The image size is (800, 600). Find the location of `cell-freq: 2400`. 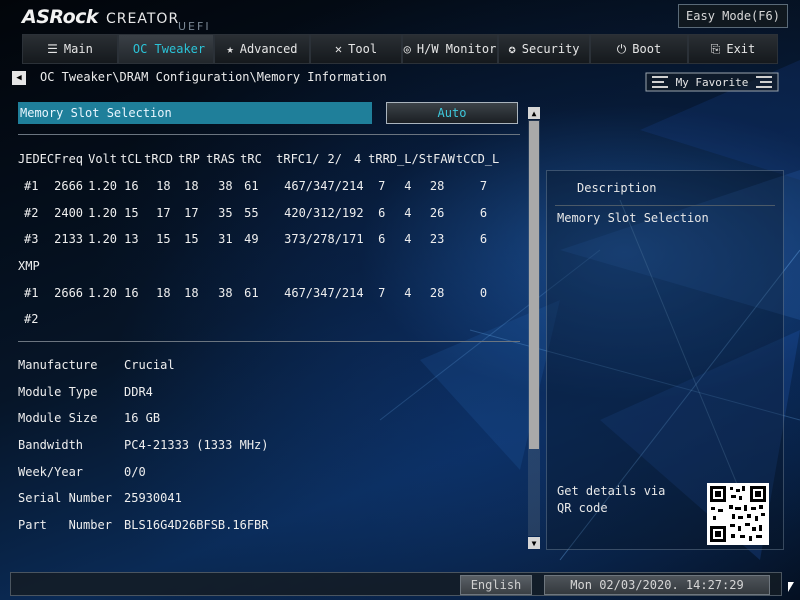

cell-freq: 2400 is located at coordinates (69, 212).